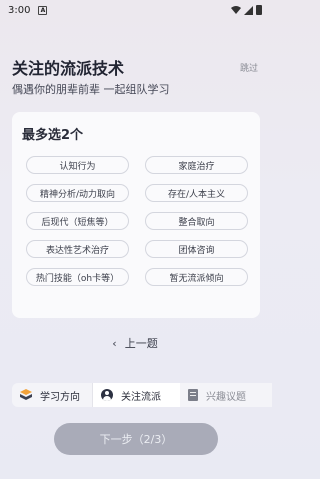 The height and width of the screenshot is (479, 320). Describe the element at coordinates (107, 395) in the screenshot. I see `user-icon` at that location.